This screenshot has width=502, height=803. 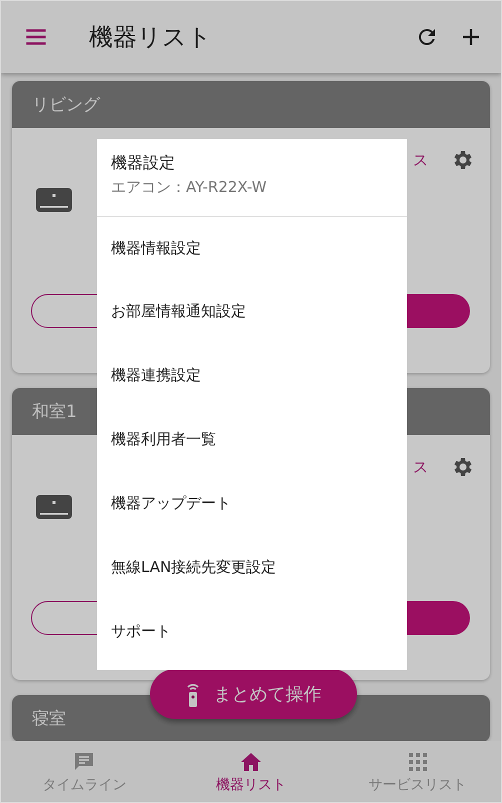 I want to click on menu-item: 無線LAN接続先変更設定, so click(x=252, y=567).